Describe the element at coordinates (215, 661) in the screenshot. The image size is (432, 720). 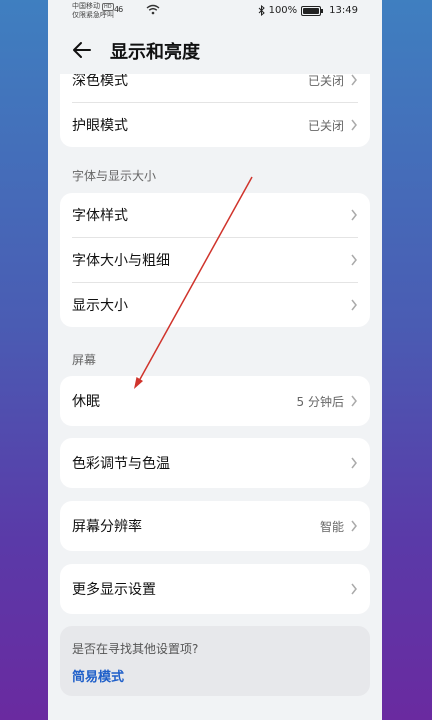
I see `hint-card: 是否在寻找其他设置项? 简易模式` at that location.